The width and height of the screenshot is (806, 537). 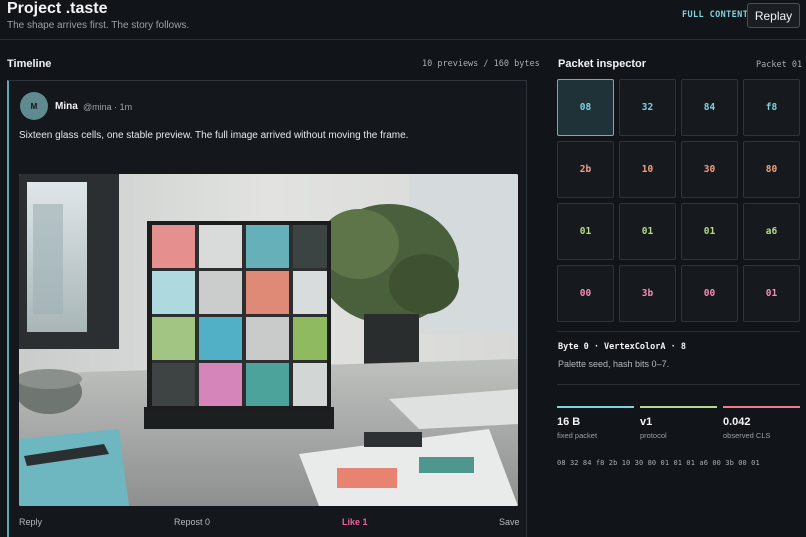 I want to click on timeline-title: Timeline, so click(x=29, y=64).